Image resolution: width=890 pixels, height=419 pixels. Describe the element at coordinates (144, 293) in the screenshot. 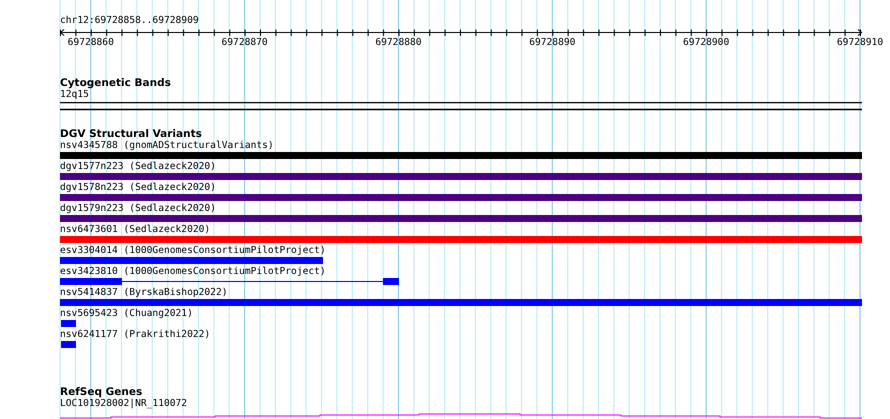

I see `feature-label: nsv5414837 (ByrskaBishop2022)` at that location.